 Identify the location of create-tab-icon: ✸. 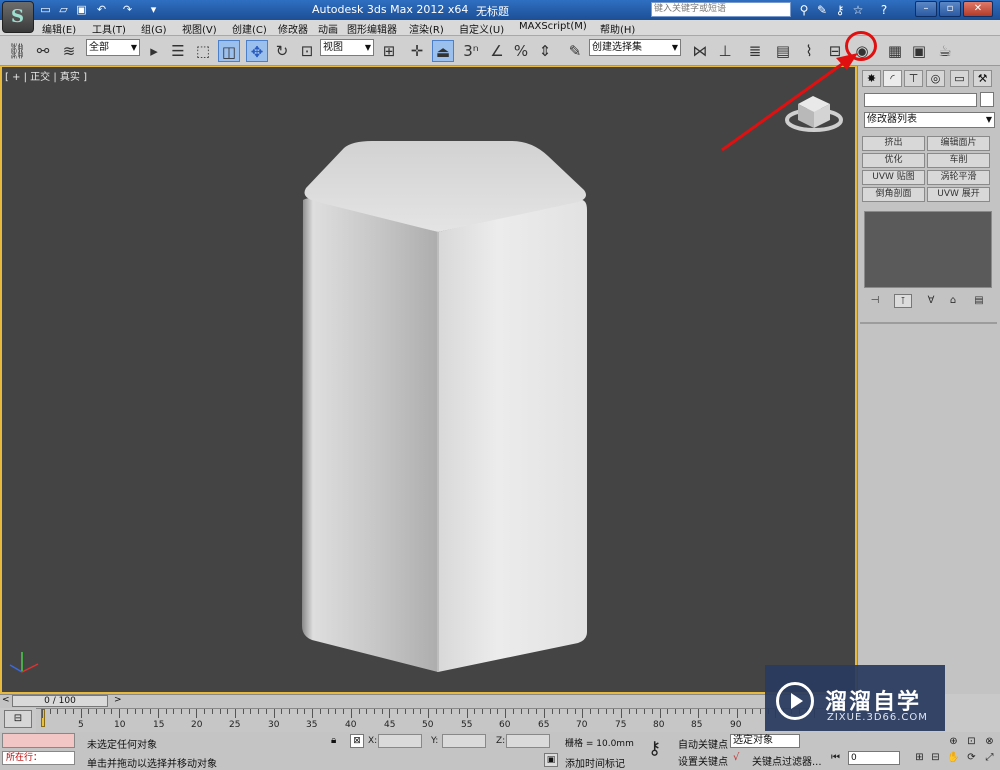
(871, 78).